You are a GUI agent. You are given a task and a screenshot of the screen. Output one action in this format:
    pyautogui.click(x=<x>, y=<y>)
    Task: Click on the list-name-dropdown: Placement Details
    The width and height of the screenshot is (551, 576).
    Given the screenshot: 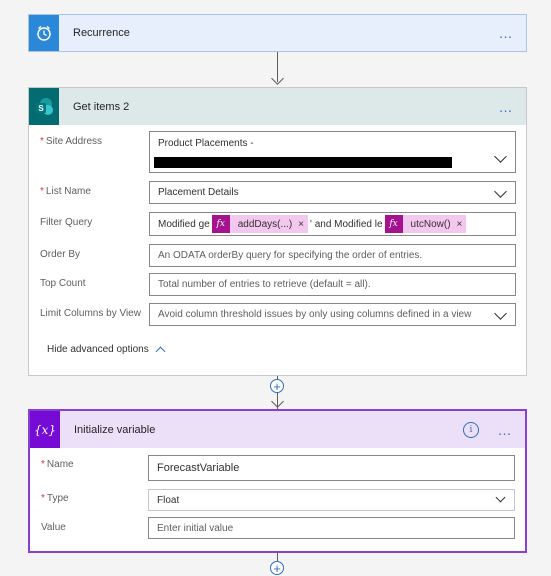 What is the action you would take?
    pyautogui.click(x=332, y=192)
    